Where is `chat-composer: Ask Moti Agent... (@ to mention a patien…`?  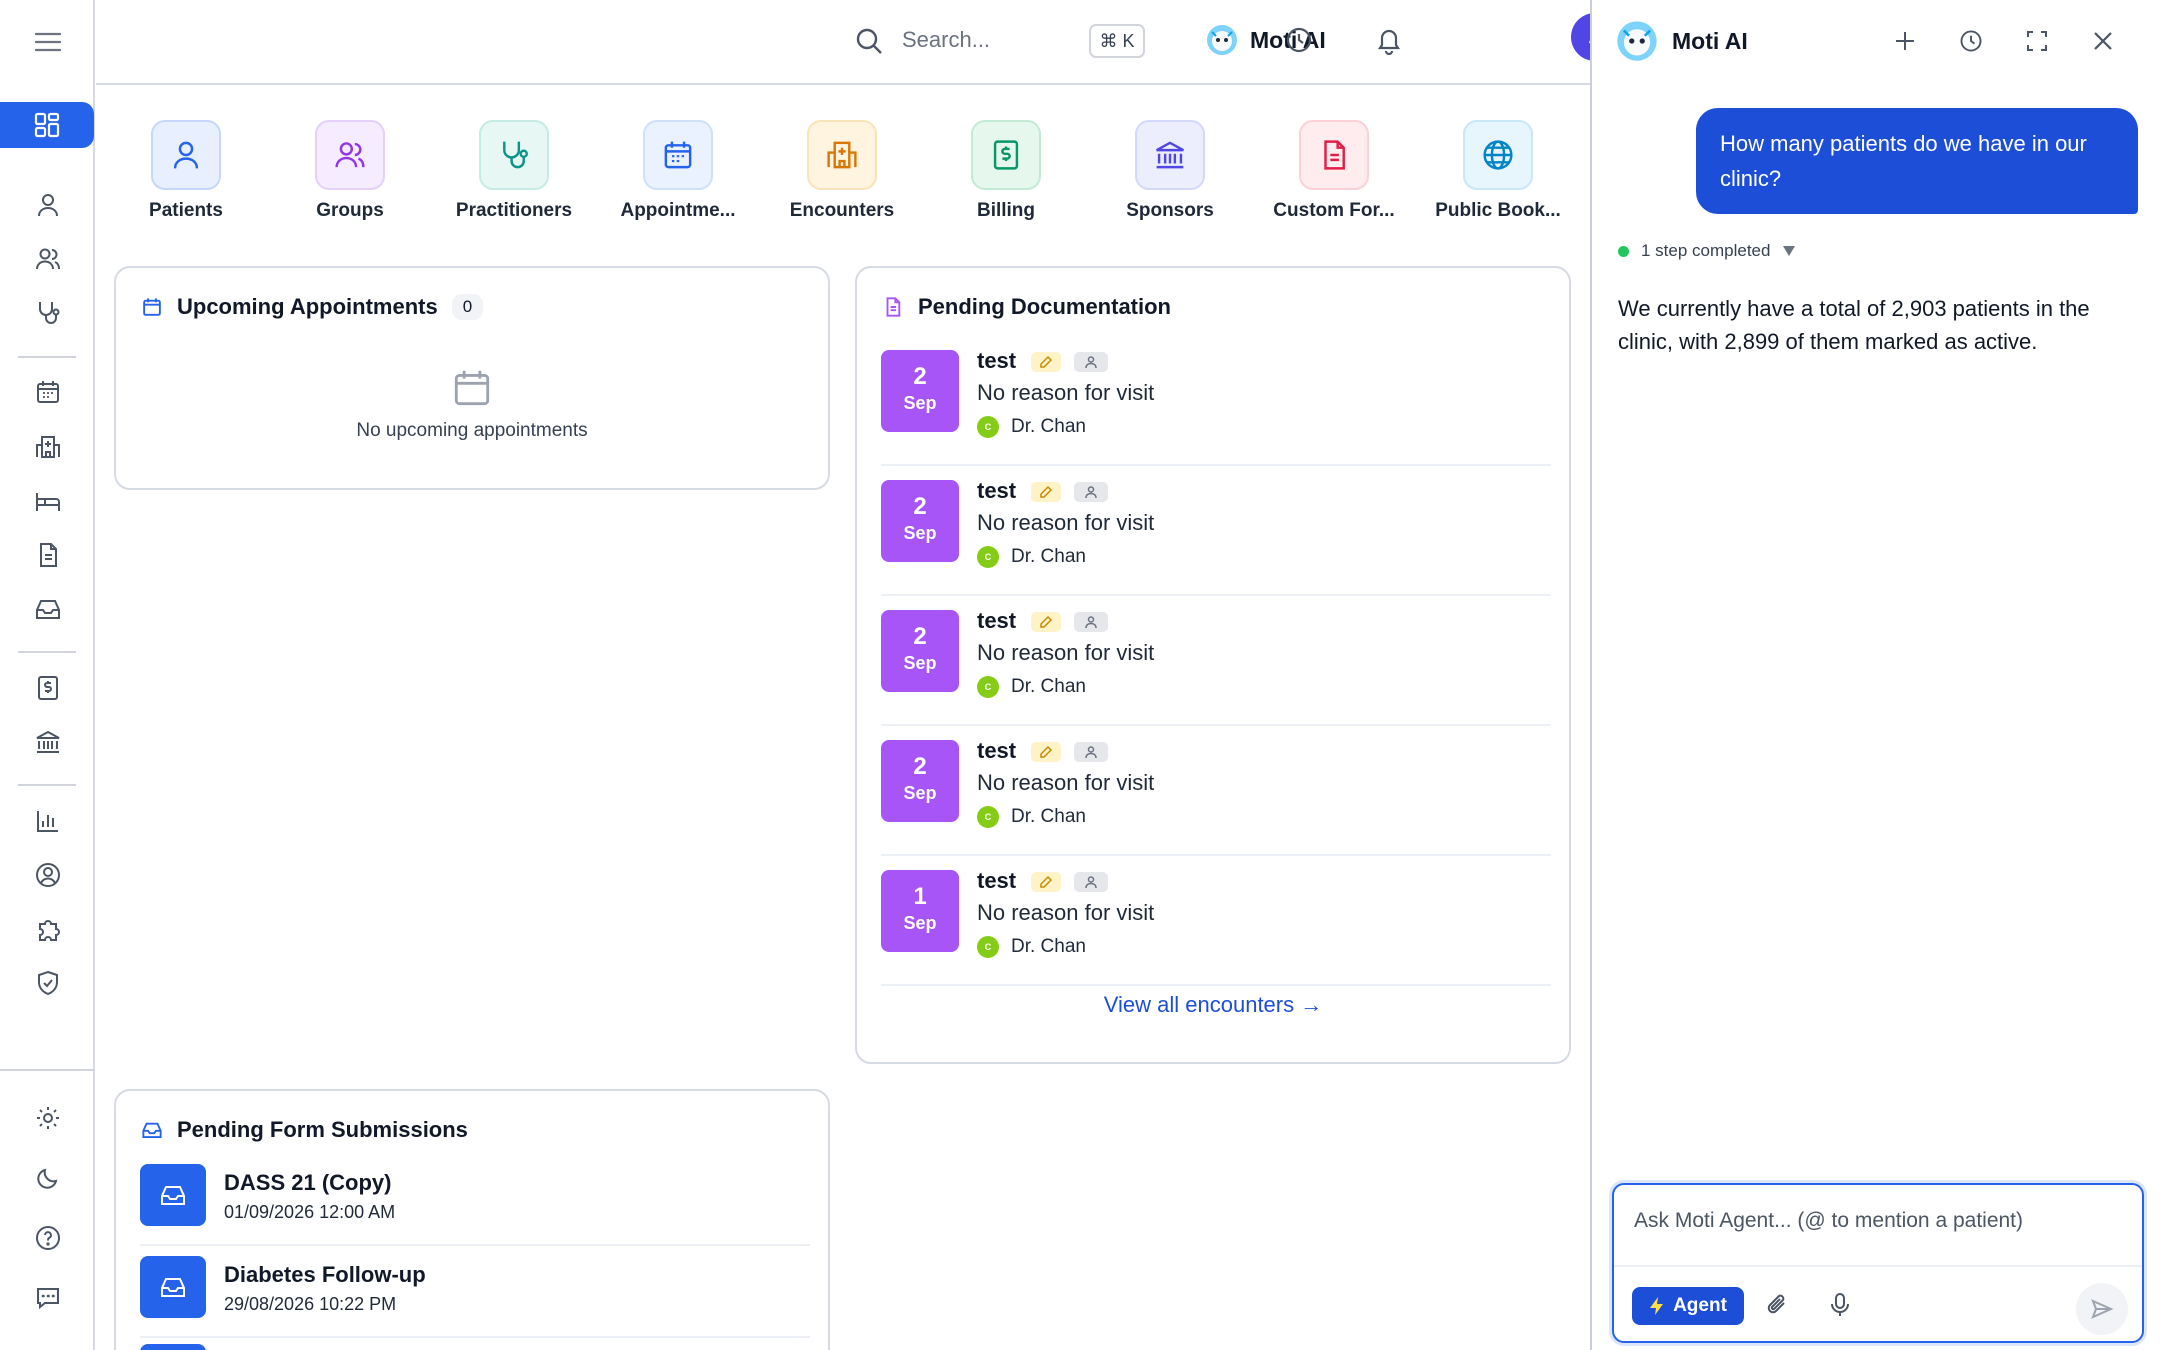
chat-composer: Ask Moti Agent... (@ to mention a patien… is located at coordinates (1878, 1263).